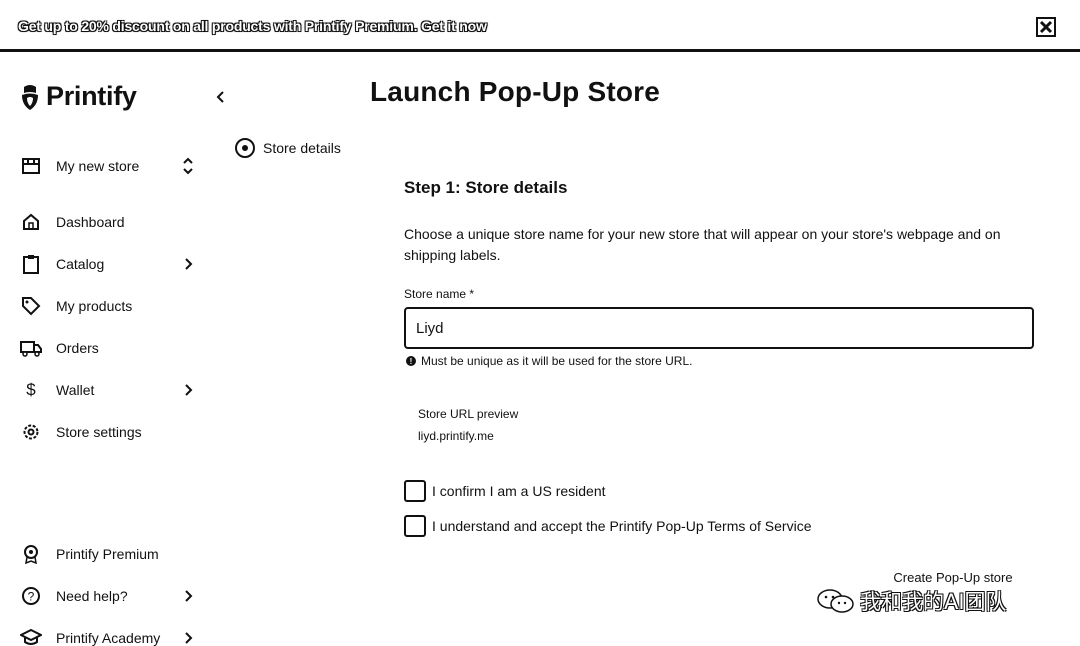 The height and width of the screenshot is (646, 1080). What do you see at coordinates (98, 166) in the screenshot?
I see `store-selector-label: My new store` at bounding box center [98, 166].